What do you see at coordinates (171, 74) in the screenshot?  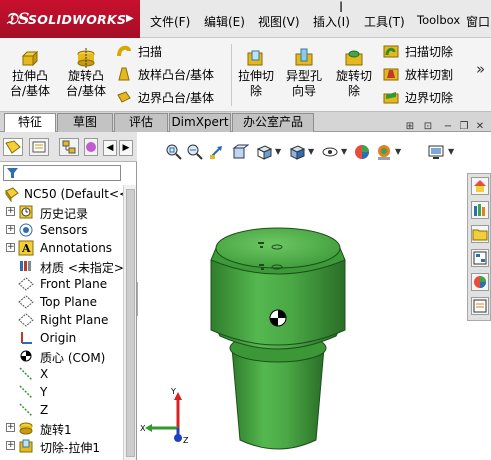 I see `loft-boss-button: 放样凸台/基体` at bounding box center [171, 74].